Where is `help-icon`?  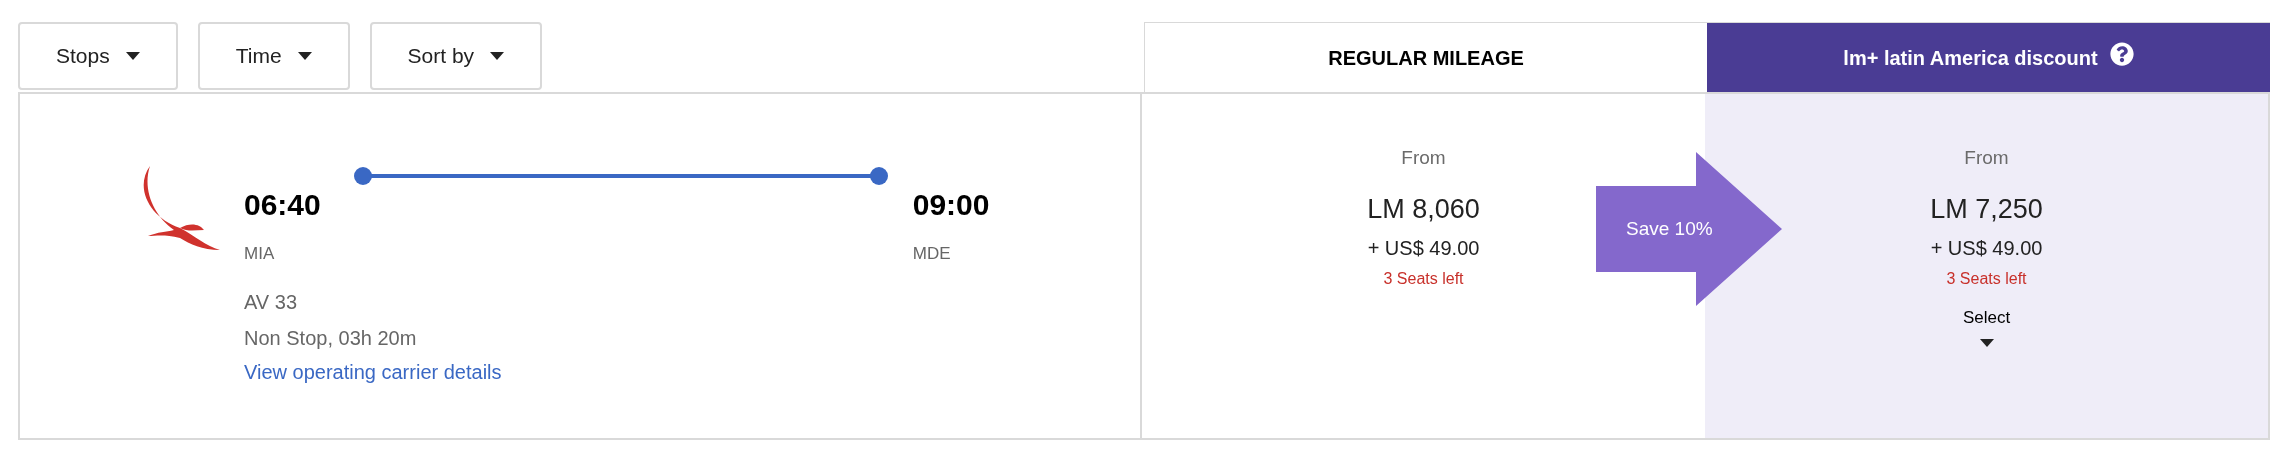 help-icon is located at coordinates (2121, 53).